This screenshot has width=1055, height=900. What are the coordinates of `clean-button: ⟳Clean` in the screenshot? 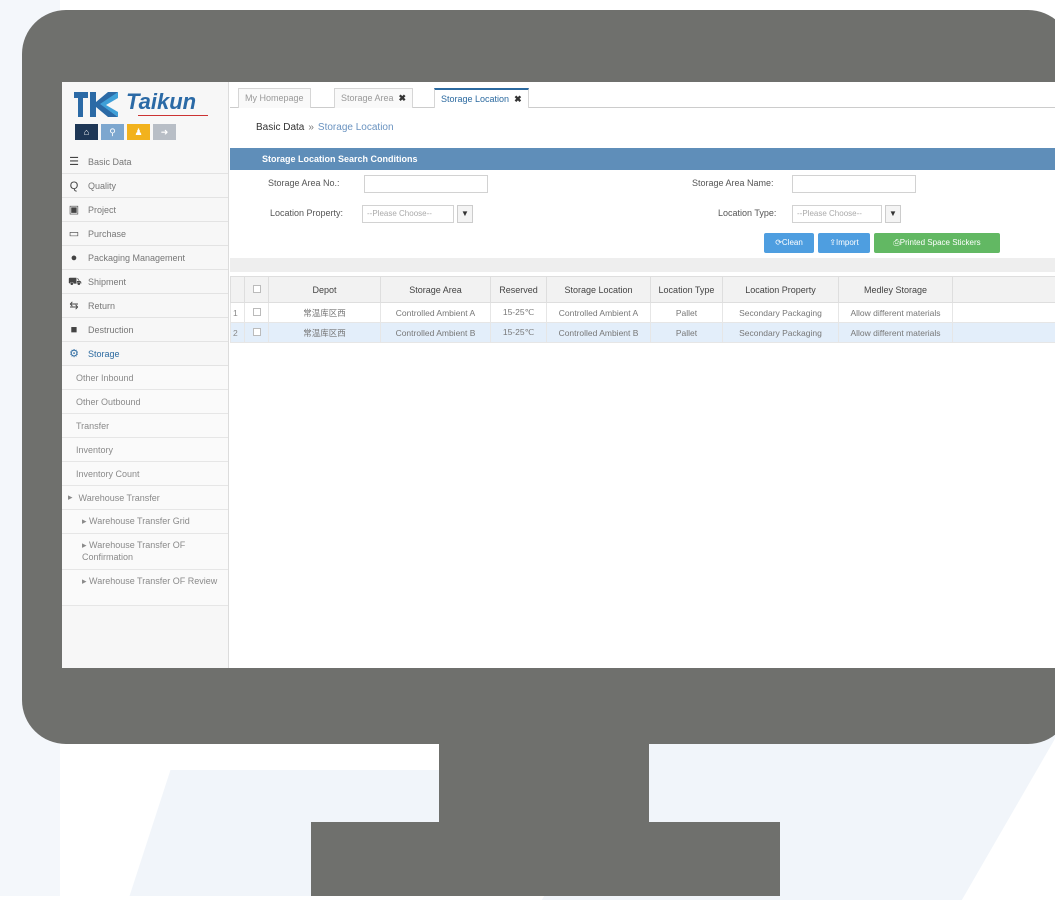 It's located at (789, 243).